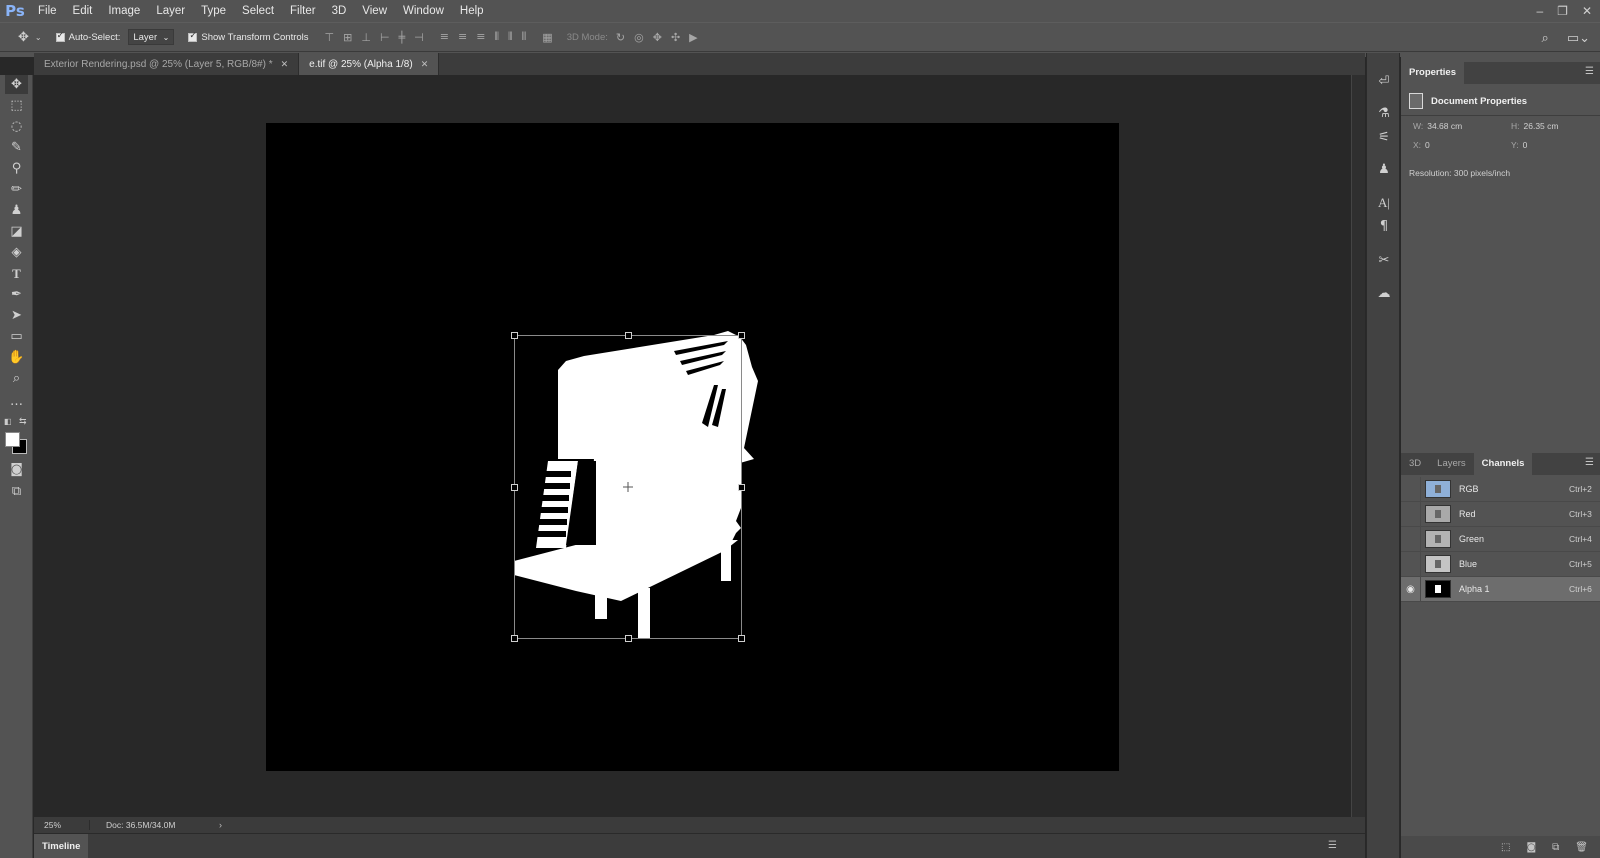 This screenshot has height=858, width=1600. Describe the element at coordinates (83, 11) in the screenshot. I see `menu-edit: Edit` at that location.